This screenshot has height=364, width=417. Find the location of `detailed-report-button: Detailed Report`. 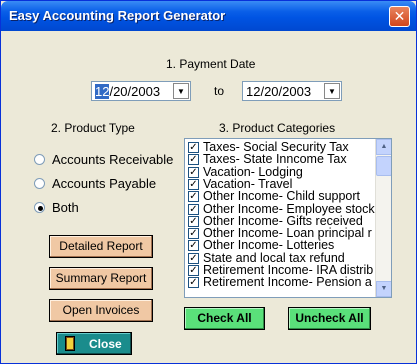

detailed-report-button: Detailed Report is located at coordinates (101, 246).